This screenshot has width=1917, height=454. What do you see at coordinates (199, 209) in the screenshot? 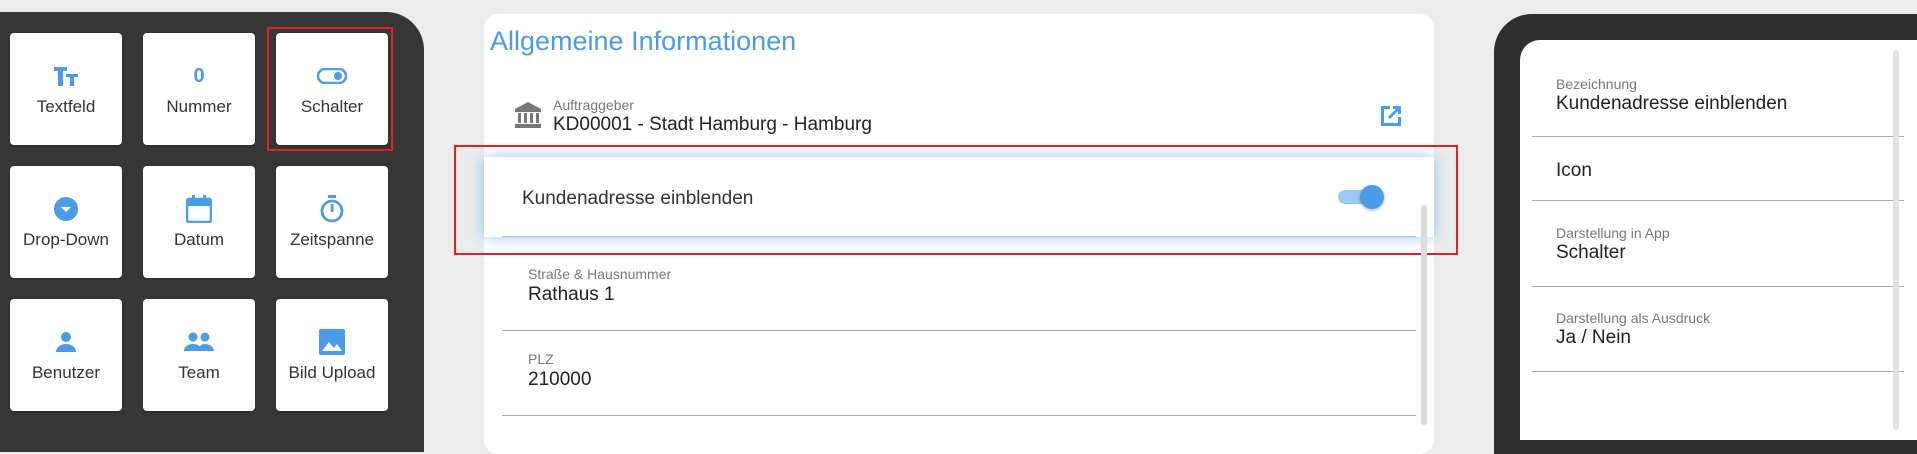
I see `calendar-icon` at bounding box center [199, 209].